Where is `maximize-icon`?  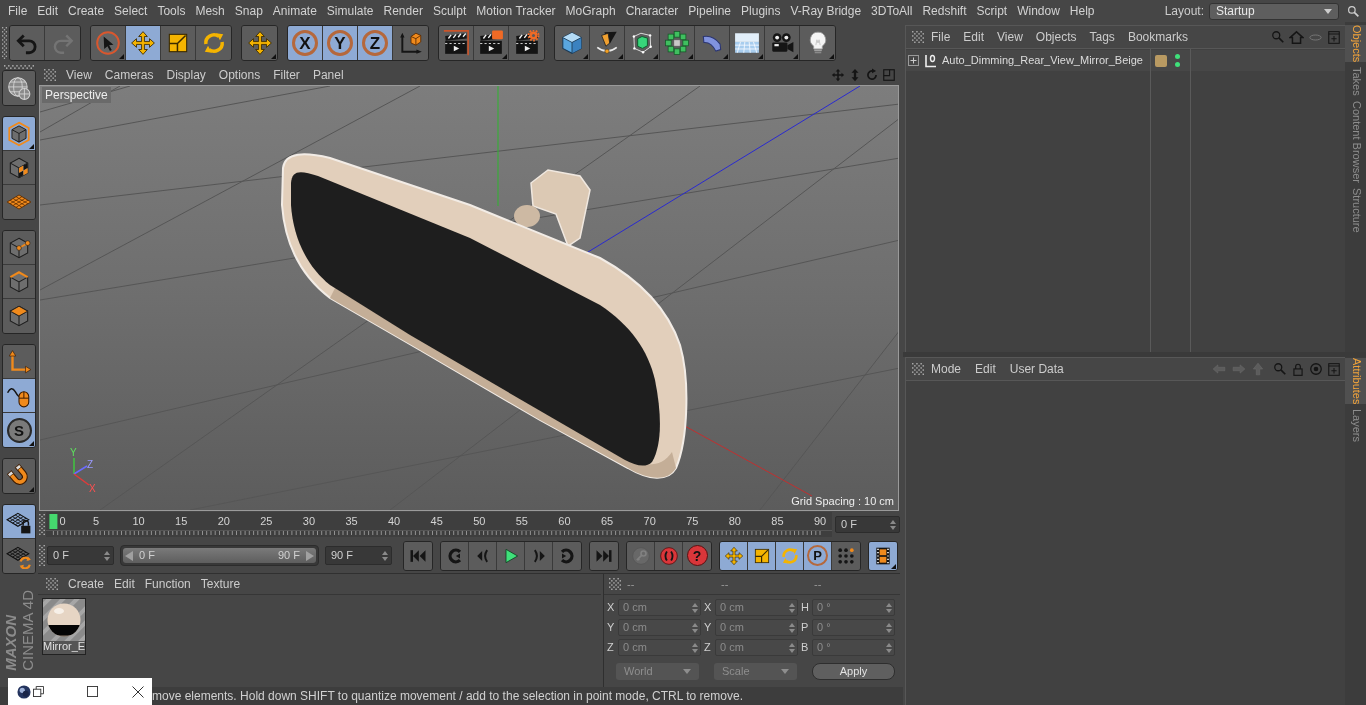 maximize-icon is located at coordinates (92, 691).